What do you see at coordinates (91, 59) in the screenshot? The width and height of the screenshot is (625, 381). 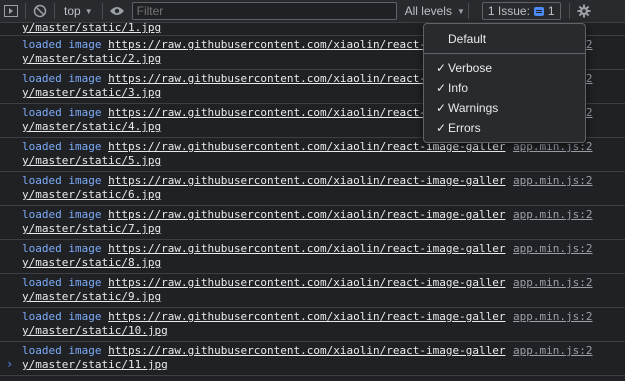 I see `log-url-continuation: y/master/static/2.jpg` at bounding box center [91, 59].